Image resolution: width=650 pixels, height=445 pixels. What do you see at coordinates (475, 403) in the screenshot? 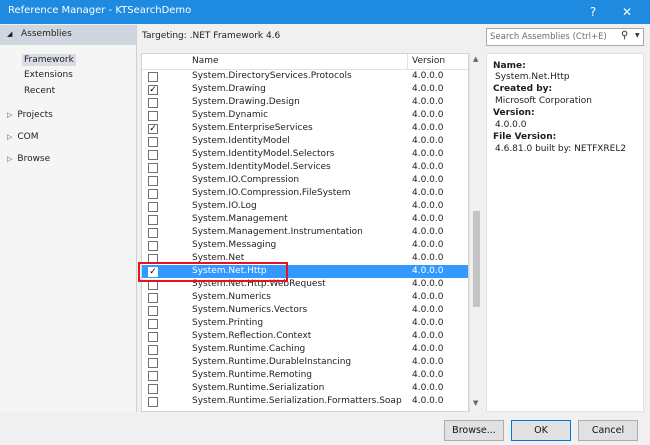
I see `scroll-down-icon: ▼` at bounding box center [475, 403].